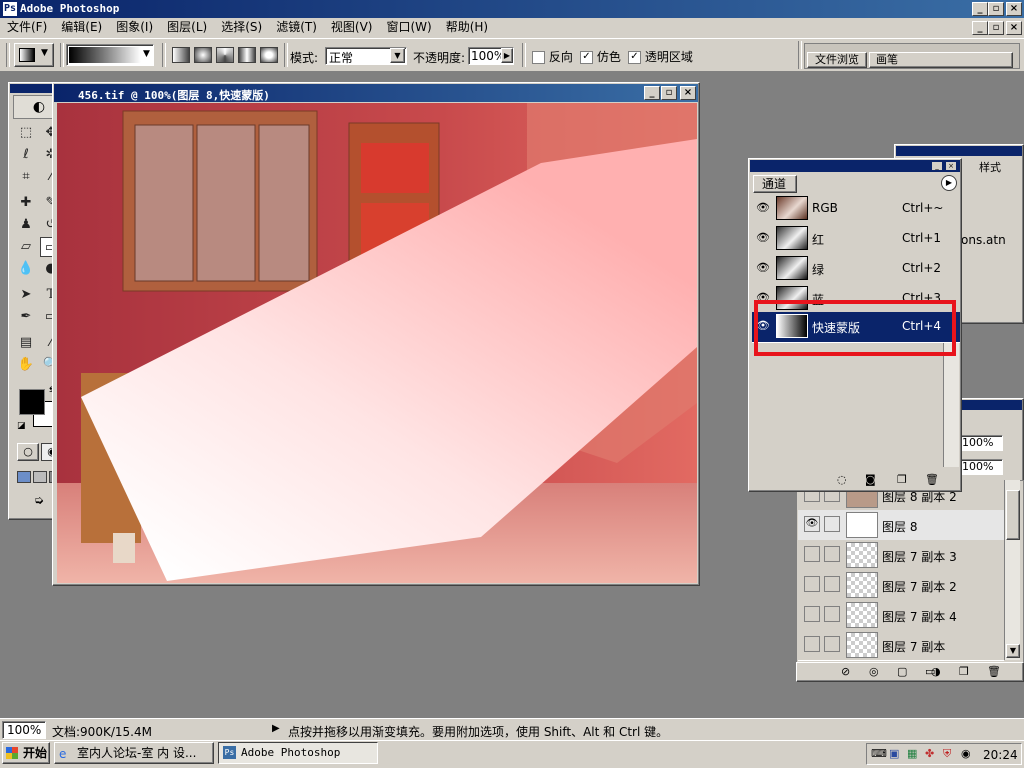  I want to click on dither-checkbox: ✓ 仿色, so click(600, 56).